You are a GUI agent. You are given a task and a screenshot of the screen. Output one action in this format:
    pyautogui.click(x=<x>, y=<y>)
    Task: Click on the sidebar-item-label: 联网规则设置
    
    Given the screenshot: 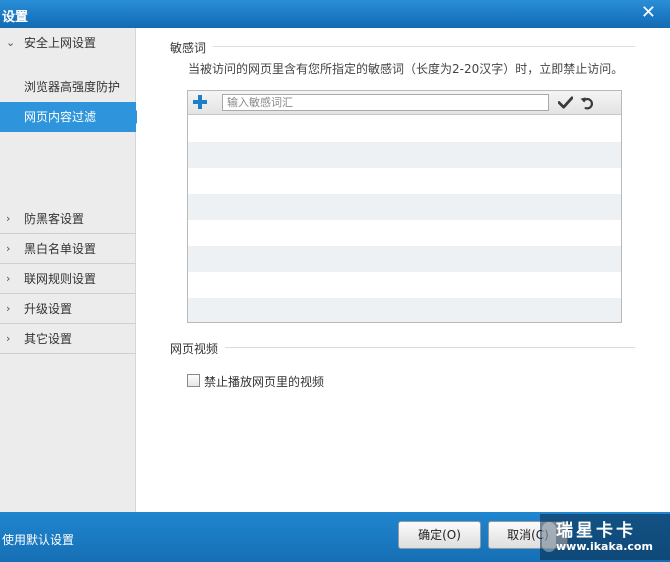 What is the action you would take?
    pyautogui.click(x=60, y=279)
    